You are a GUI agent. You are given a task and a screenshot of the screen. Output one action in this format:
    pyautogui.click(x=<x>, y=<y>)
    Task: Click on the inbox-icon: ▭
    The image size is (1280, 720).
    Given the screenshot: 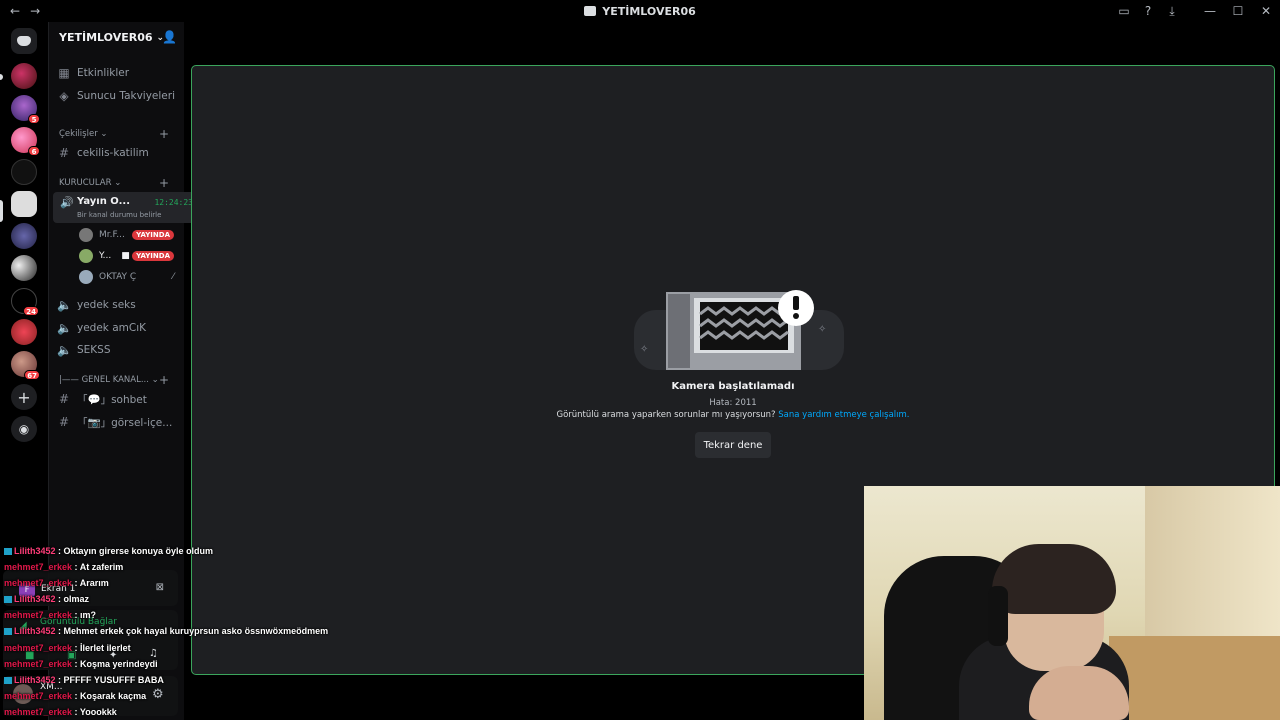 What is the action you would take?
    pyautogui.click(x=1124, y=11)
    